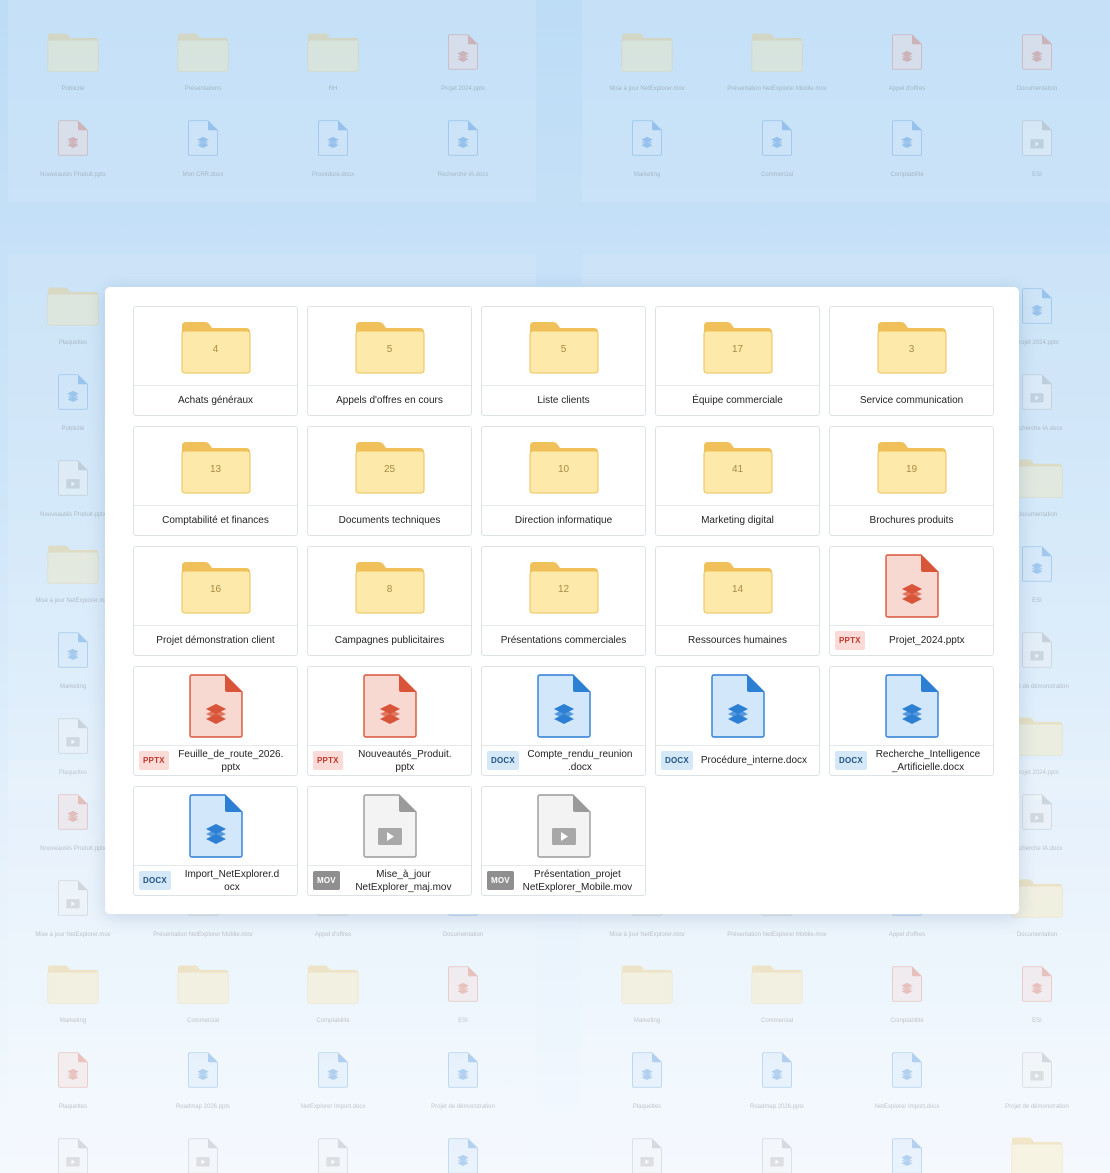 Image resolution: width=1110 pixels, height=1173 pixels. Describe the element at coordinates (73, 429) in the screenshot. I see `background-tile-label: Publicité` at that location.